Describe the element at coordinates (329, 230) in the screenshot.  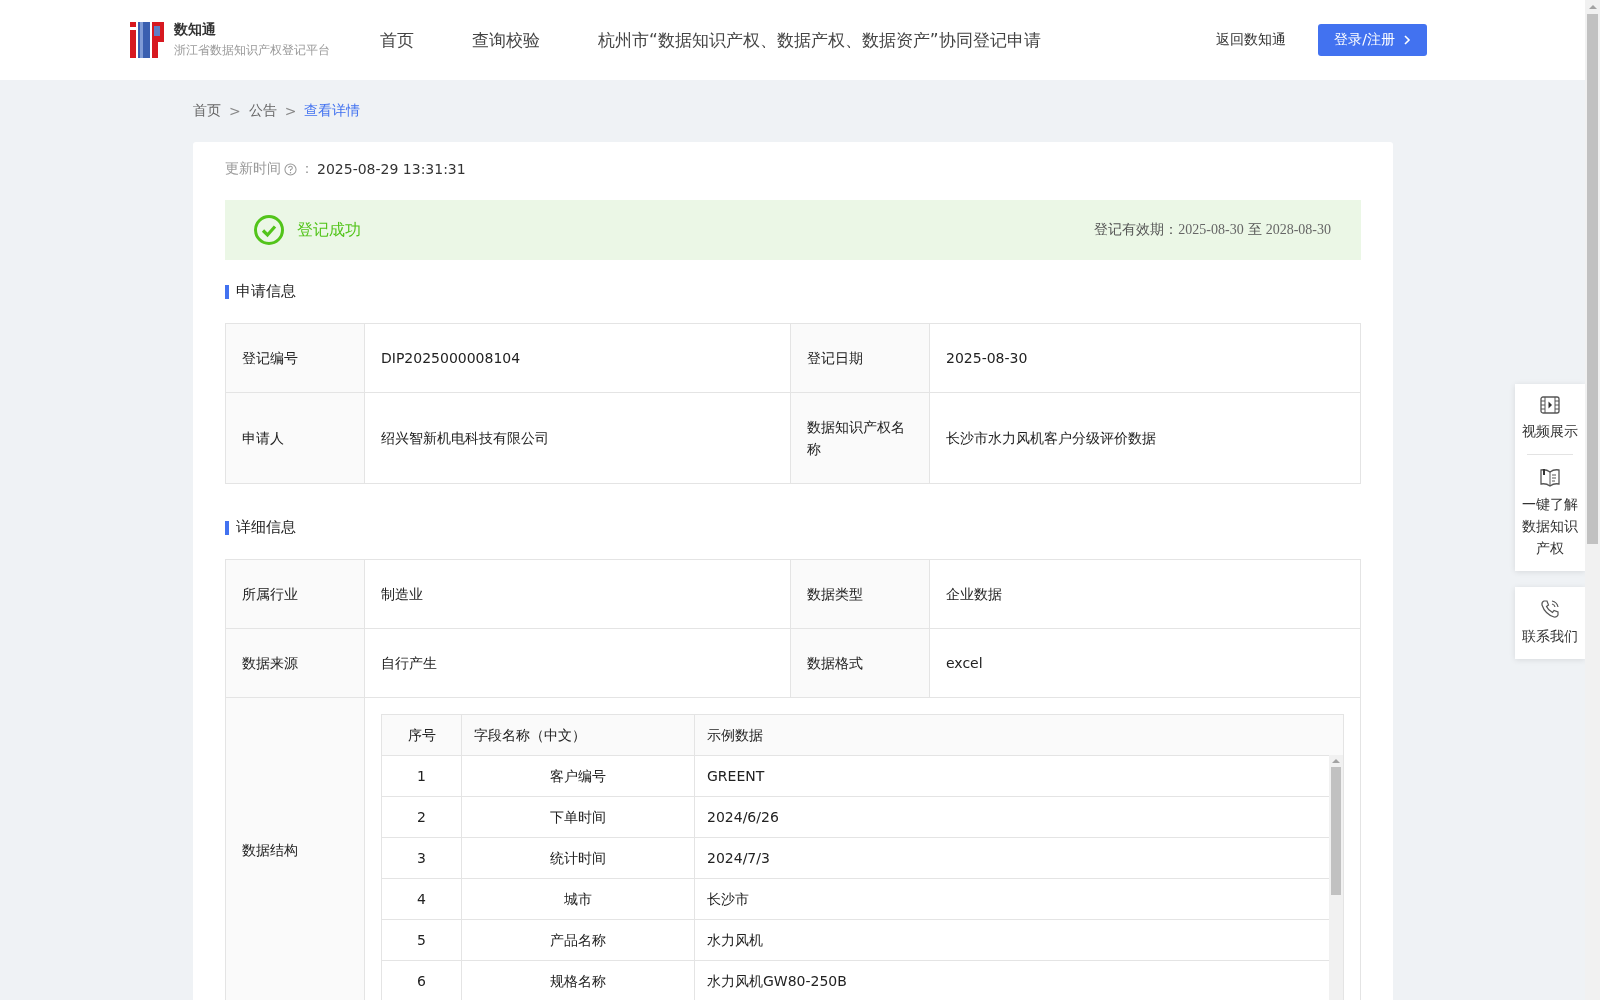
I see `status-text: 登记成功` at that location.